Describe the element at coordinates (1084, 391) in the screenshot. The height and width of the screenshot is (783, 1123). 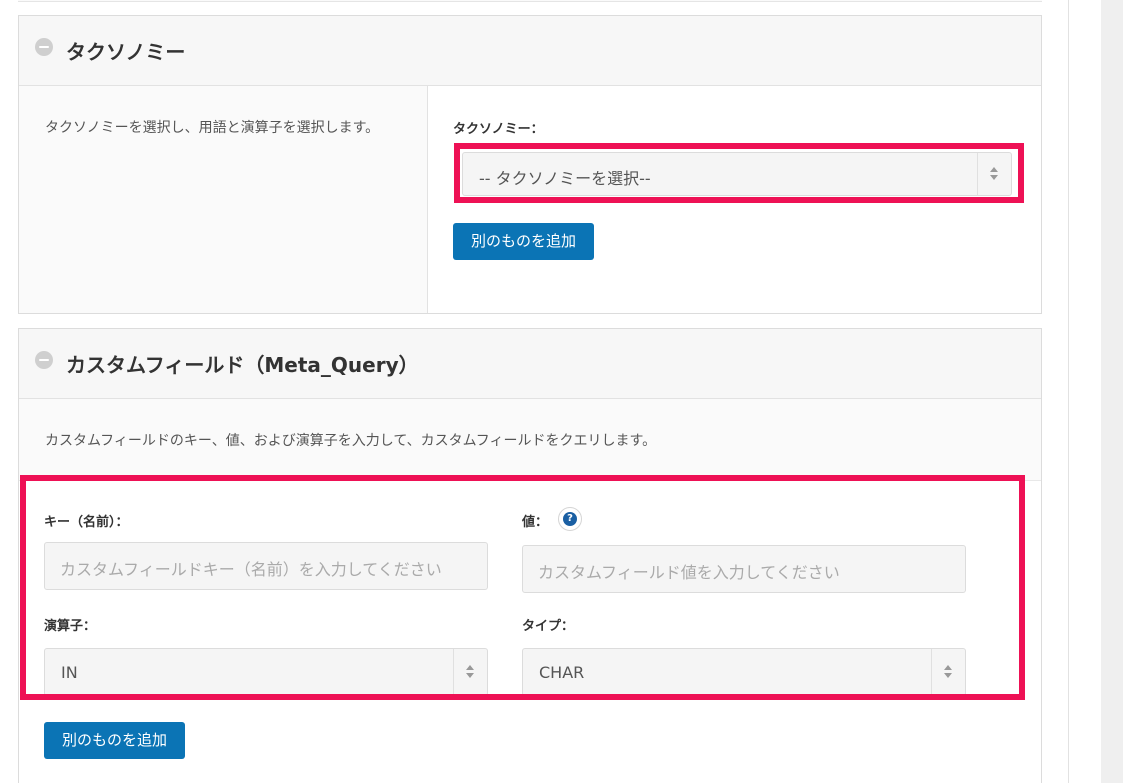
I see `side-column` at that location.